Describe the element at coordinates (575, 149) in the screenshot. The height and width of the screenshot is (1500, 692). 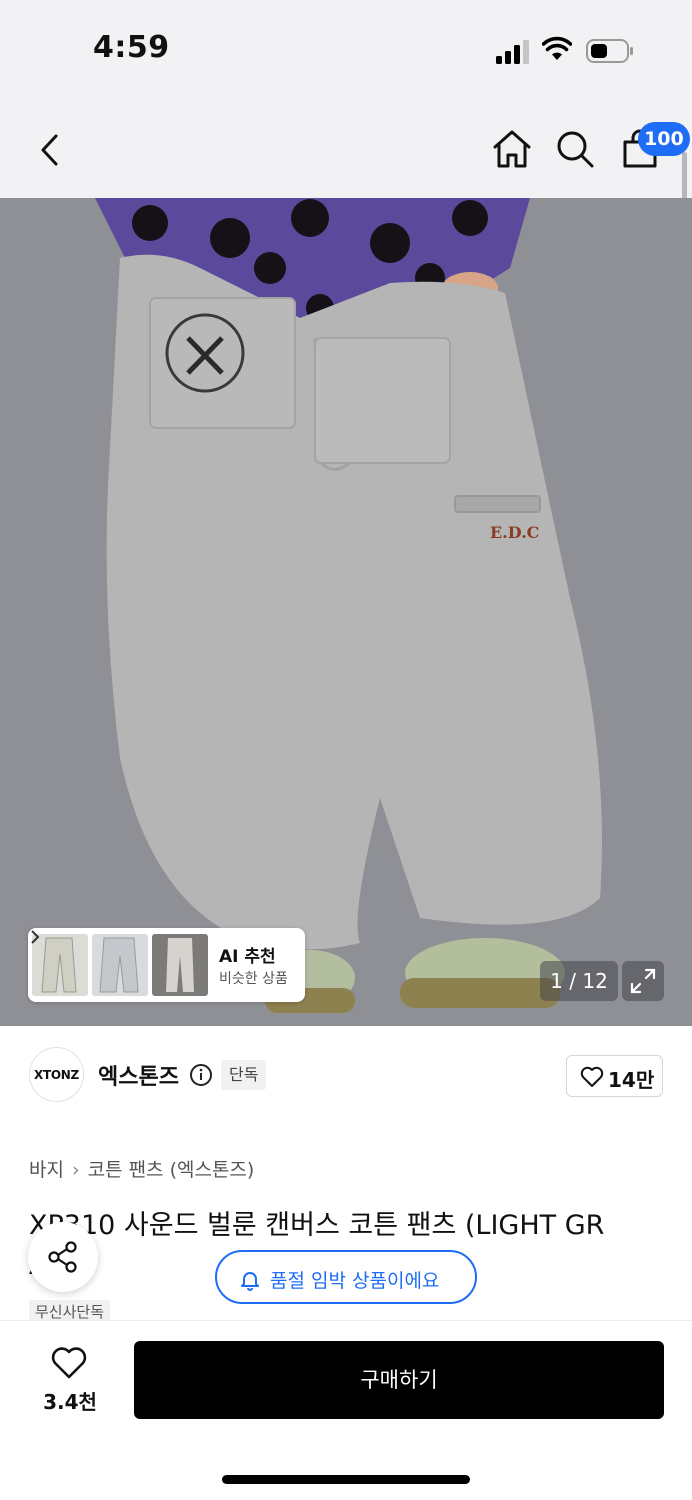
I see `search-icon` at that location.